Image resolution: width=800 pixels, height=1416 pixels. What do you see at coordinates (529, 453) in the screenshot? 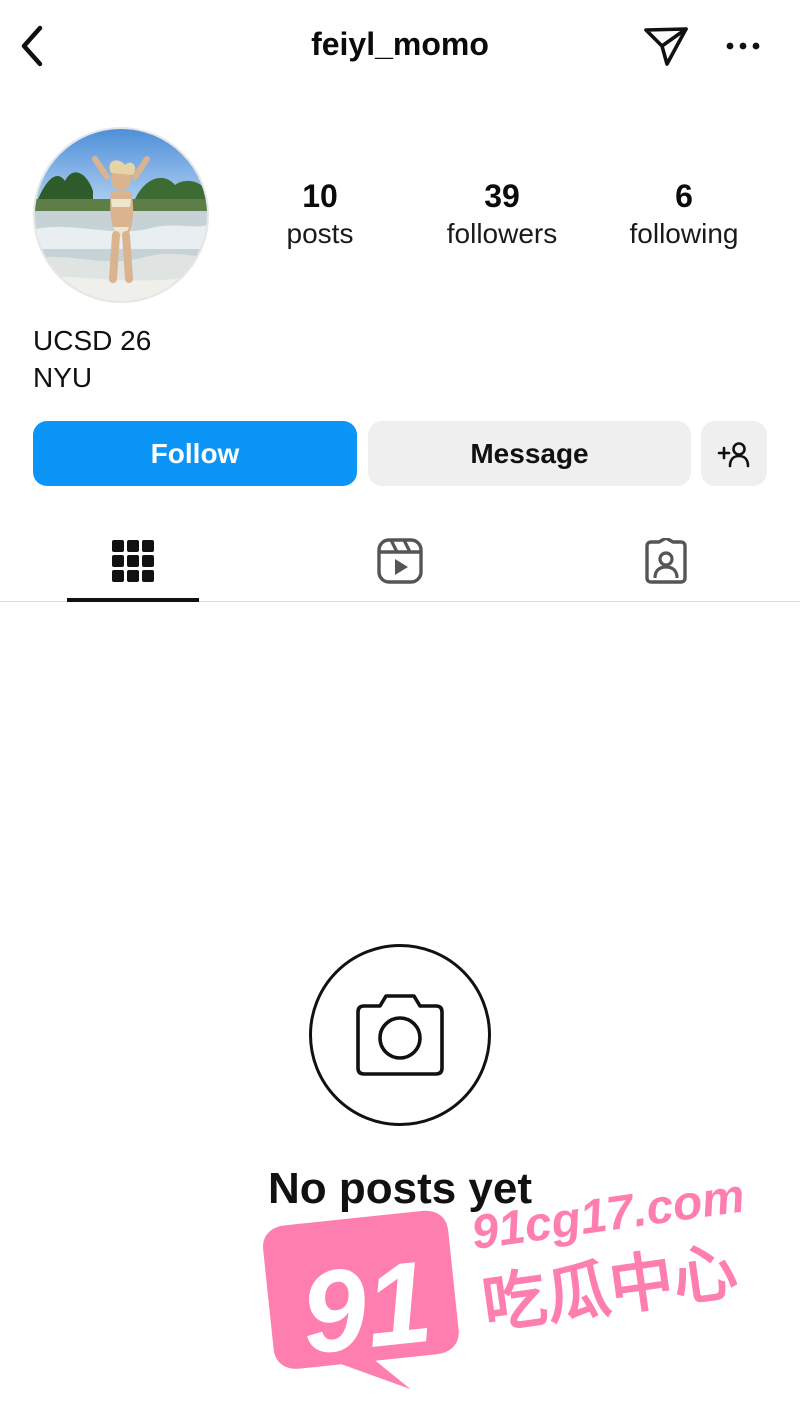
I see `message-button: Message` at bounding box center [529, 453].